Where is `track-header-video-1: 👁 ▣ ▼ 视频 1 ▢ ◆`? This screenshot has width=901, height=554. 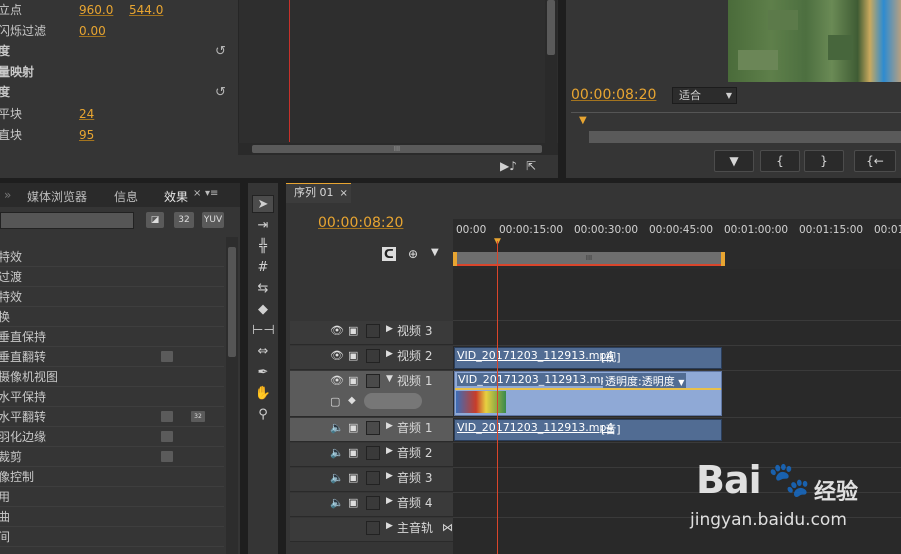
track-header-video-1: 👁 ▣ ▼ 视频 1 ▢ ◆ is located at coordinates (371, 394).